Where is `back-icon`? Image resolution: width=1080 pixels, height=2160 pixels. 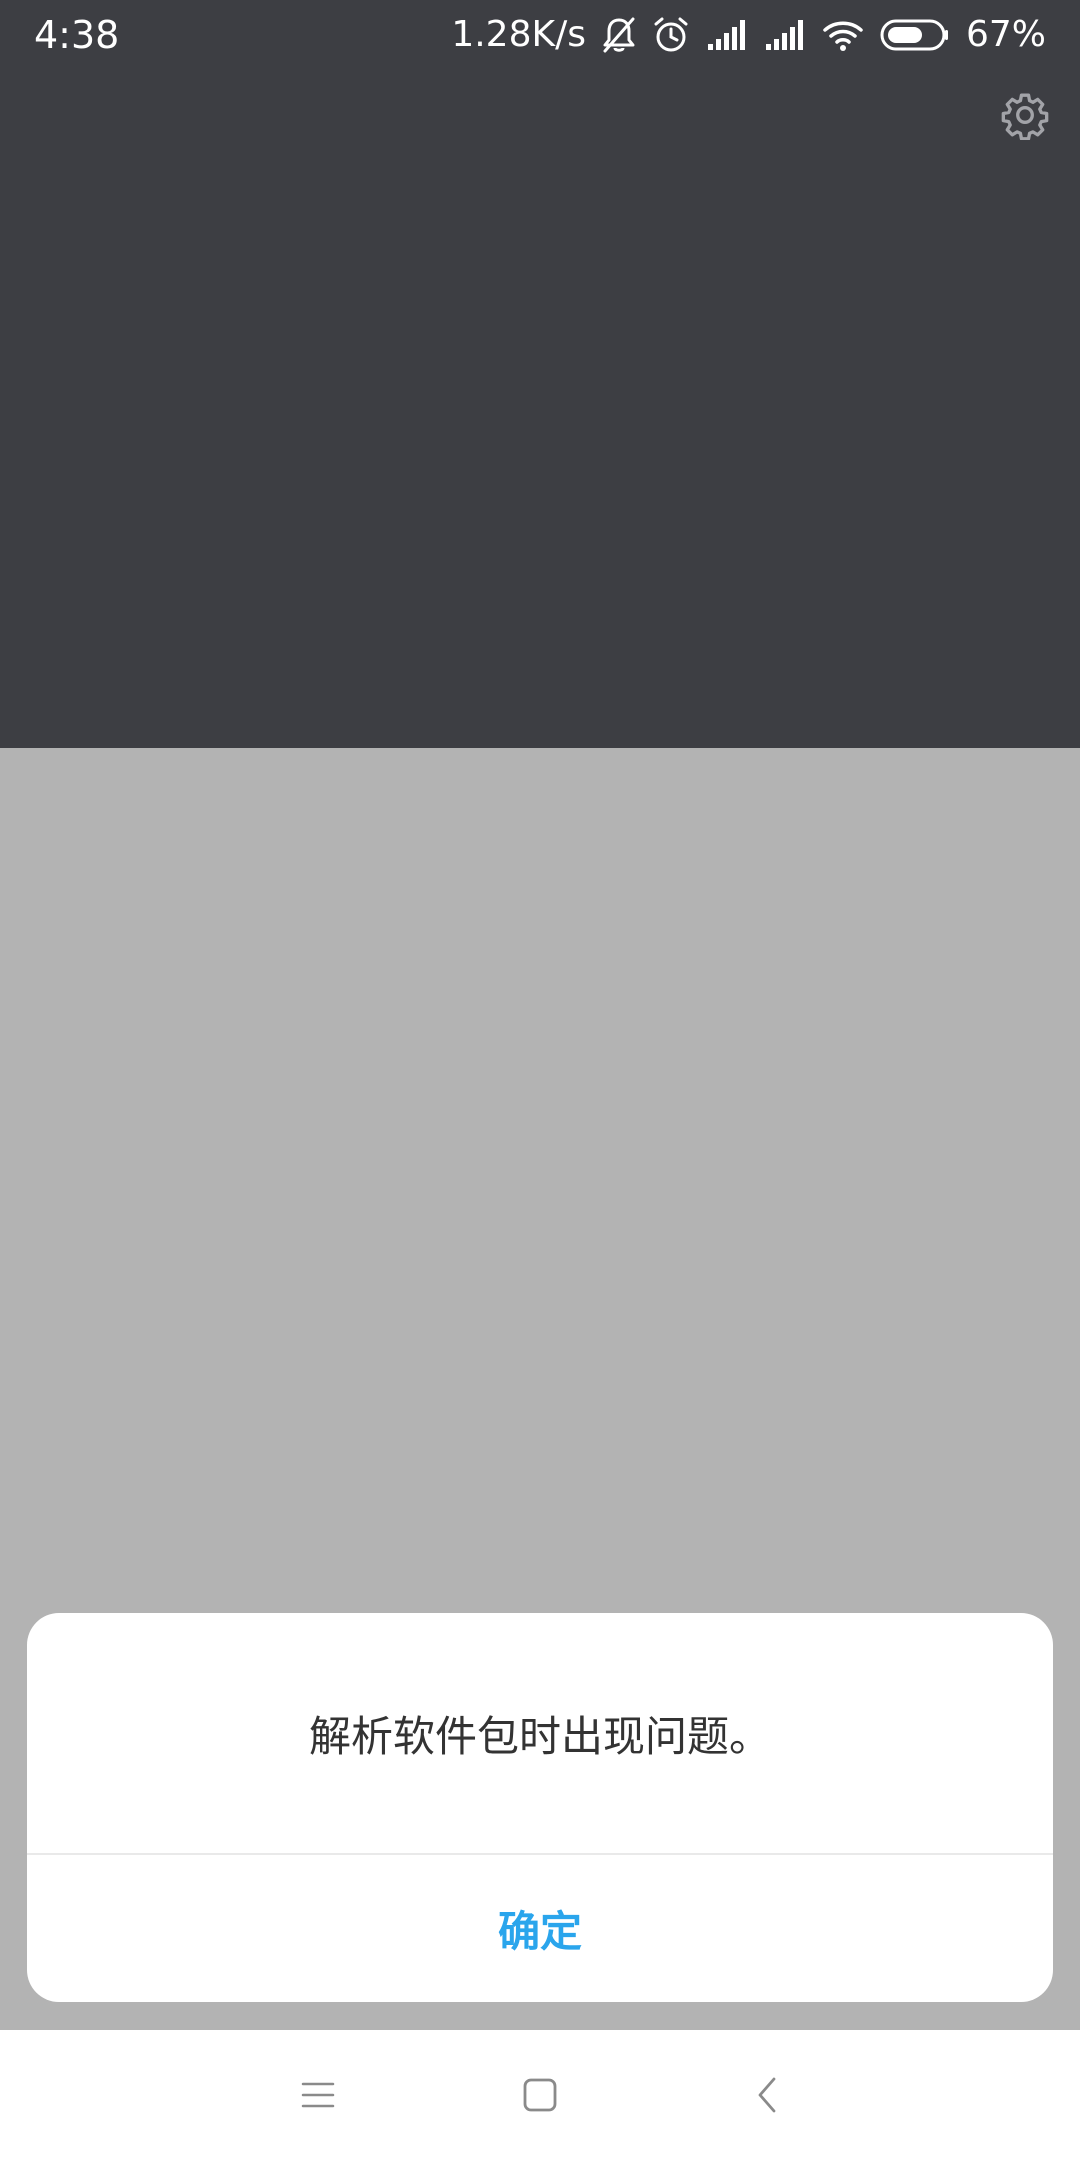 back-icon is located at coordinates (767, 2095).